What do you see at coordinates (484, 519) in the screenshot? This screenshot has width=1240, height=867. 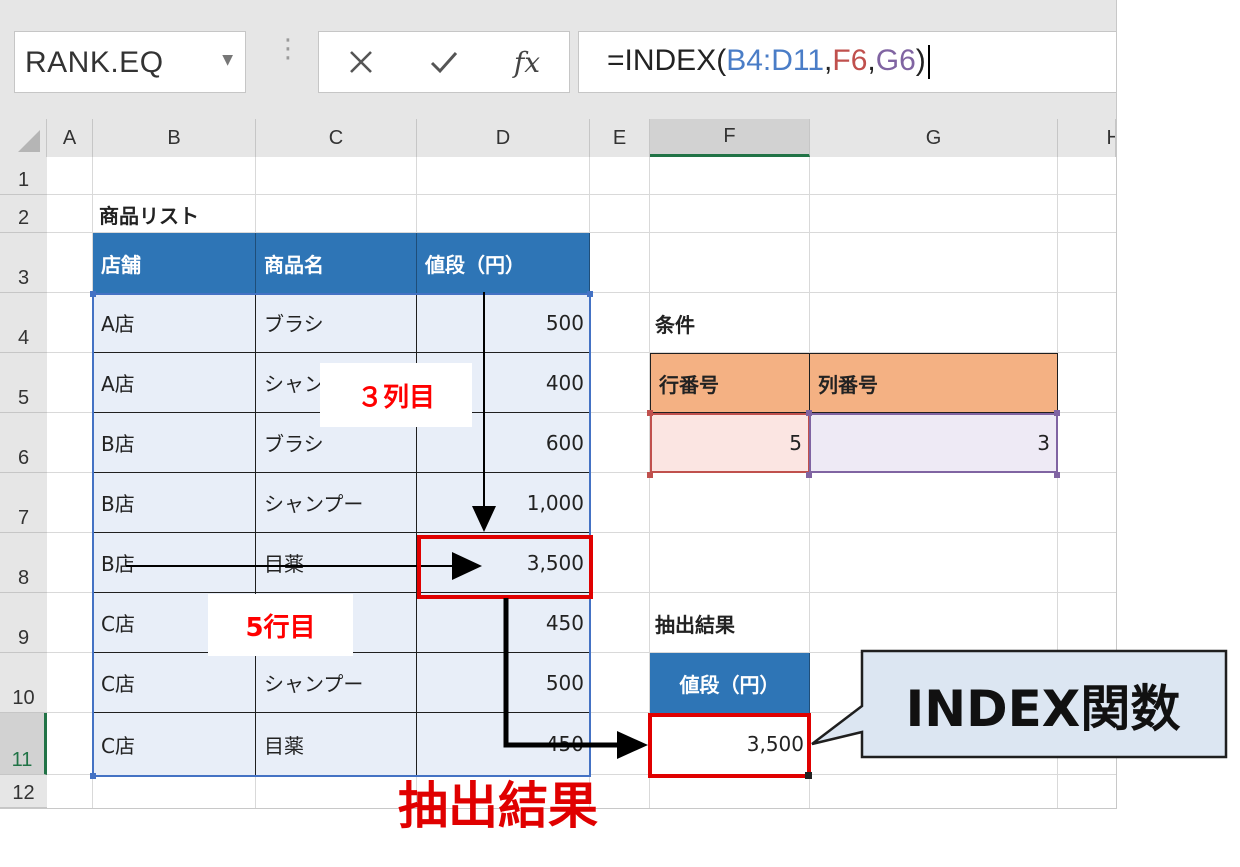 I see `down-arrow-icon` at bounding box center [484, 519].